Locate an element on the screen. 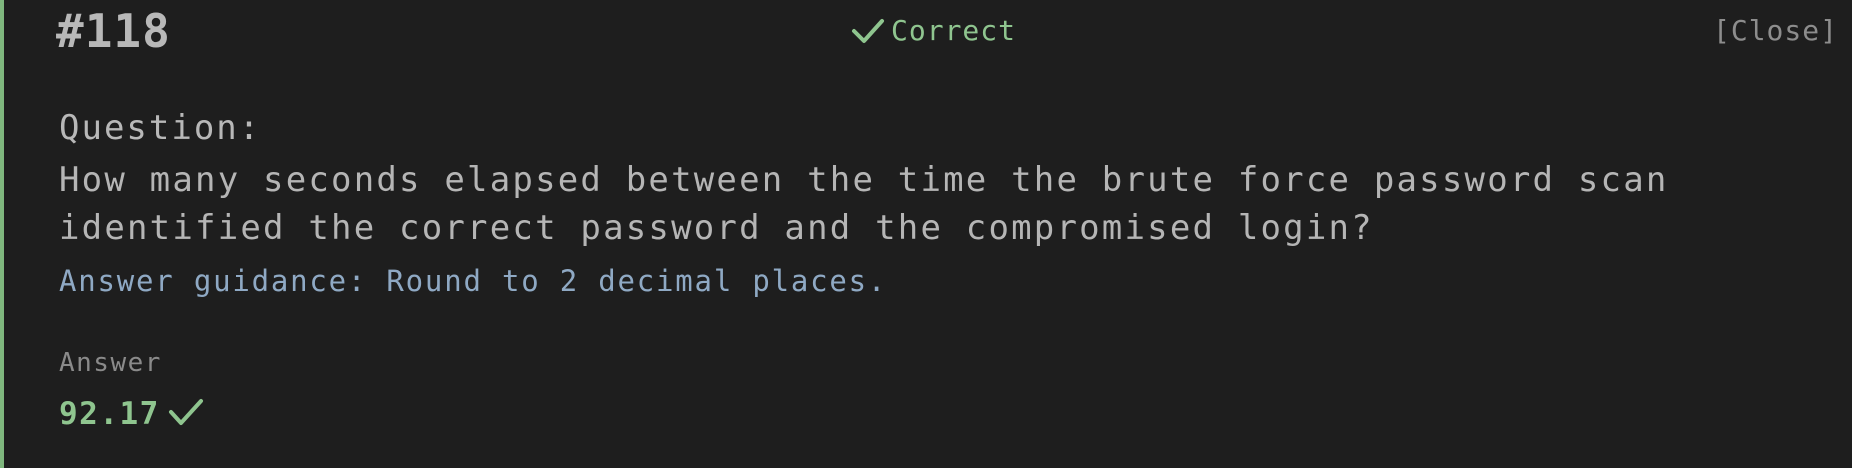 This screenshot has height=468, width=1852. status-label: Correct is located at coordinates (954, 30).